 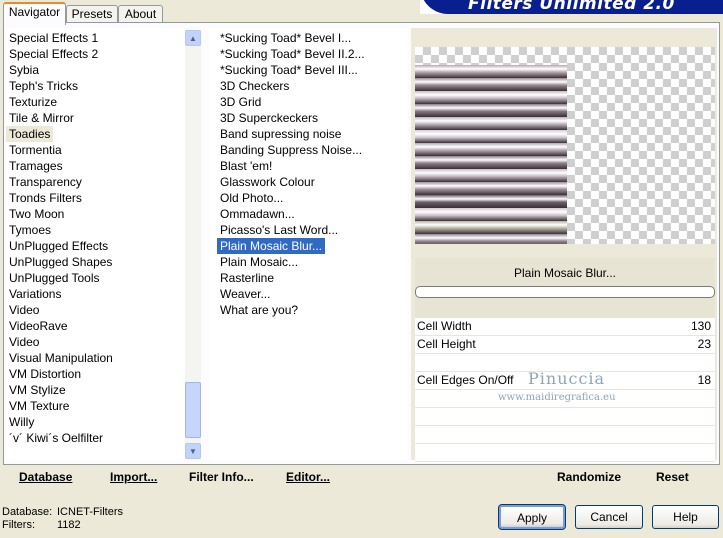 I want to click on category-item: VM Texture, so click(x=39, y=406).